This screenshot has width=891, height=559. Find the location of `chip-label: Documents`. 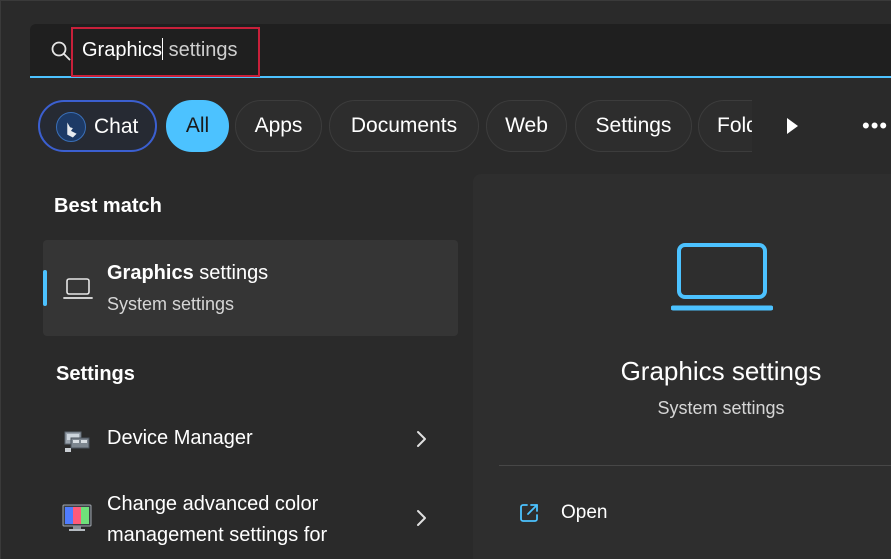

chip-label: Documents is located at coordinates (404, 125).